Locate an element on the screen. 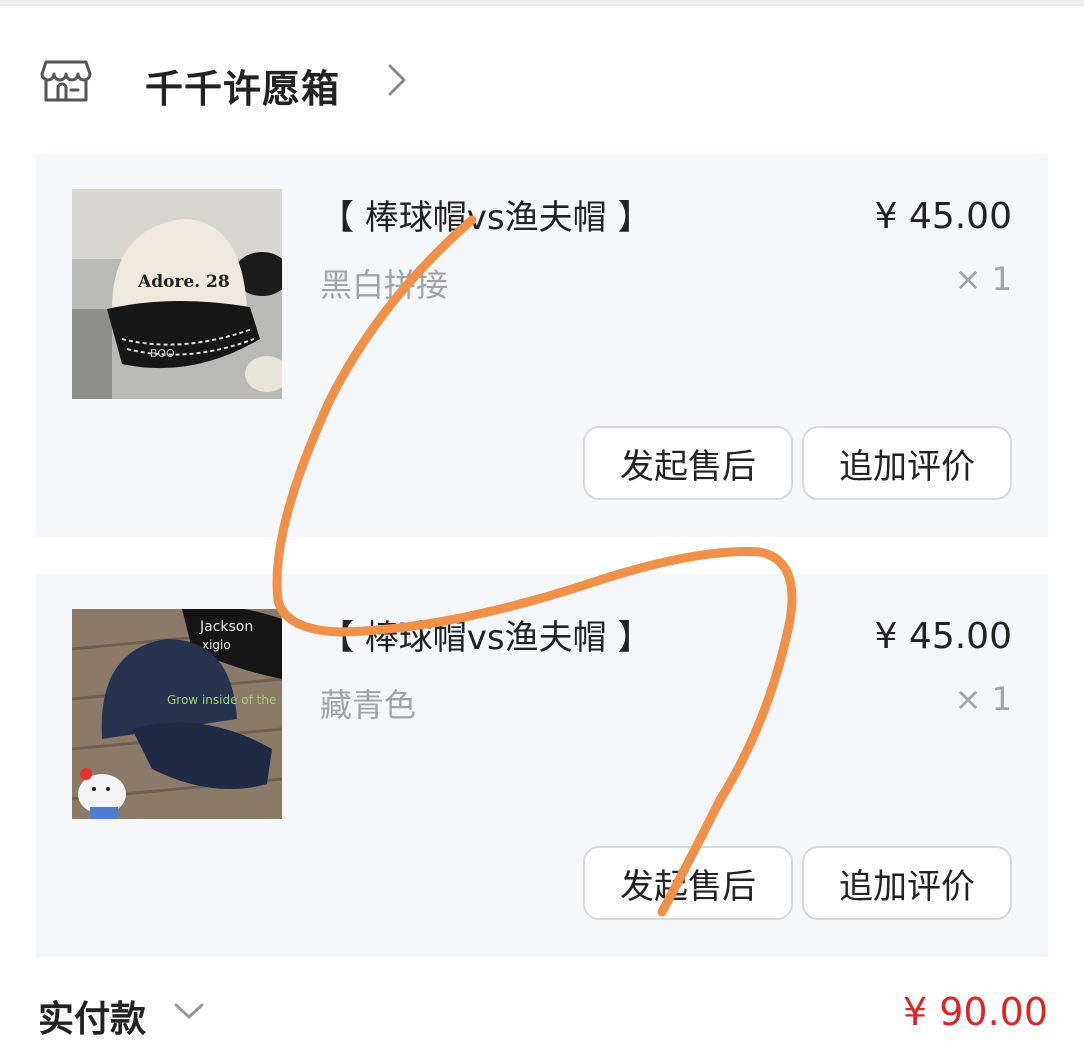  product-image: Adore. 28 BOO is located at coordinates (177, 294).